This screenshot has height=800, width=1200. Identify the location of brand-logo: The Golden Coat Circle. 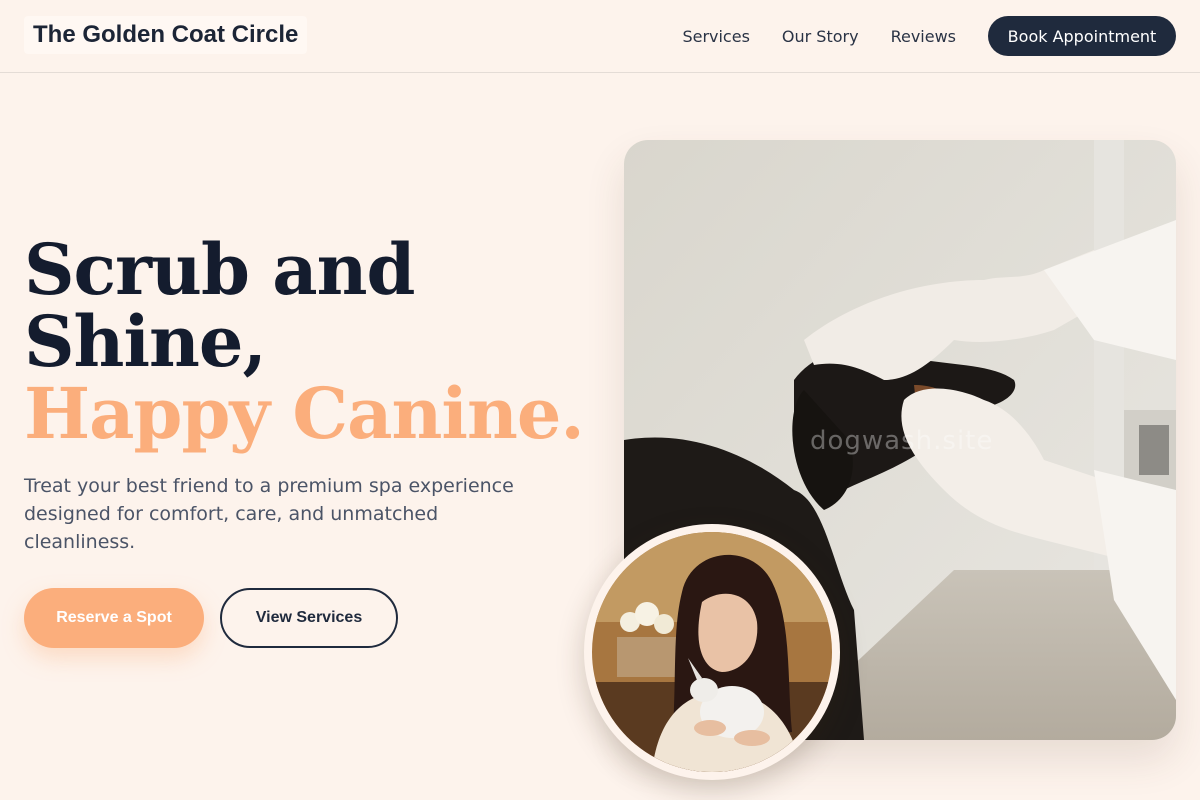
(166, 35).